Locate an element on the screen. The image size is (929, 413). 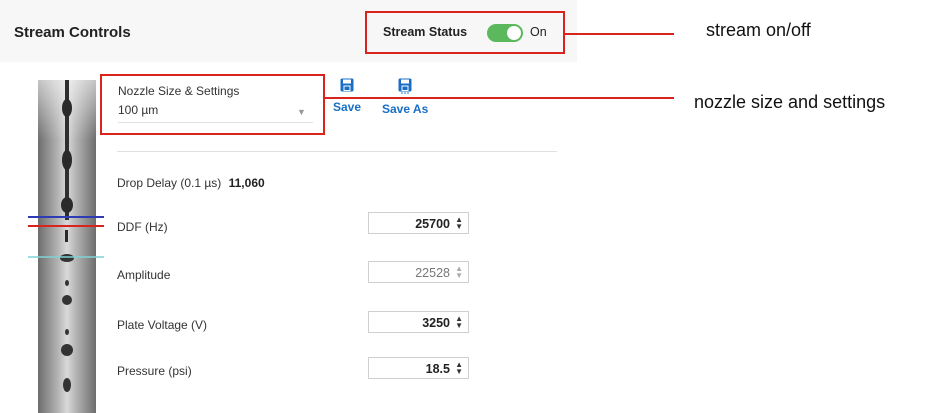
ddf-label: DDF (Hz) is located at coordinates (142, 227).